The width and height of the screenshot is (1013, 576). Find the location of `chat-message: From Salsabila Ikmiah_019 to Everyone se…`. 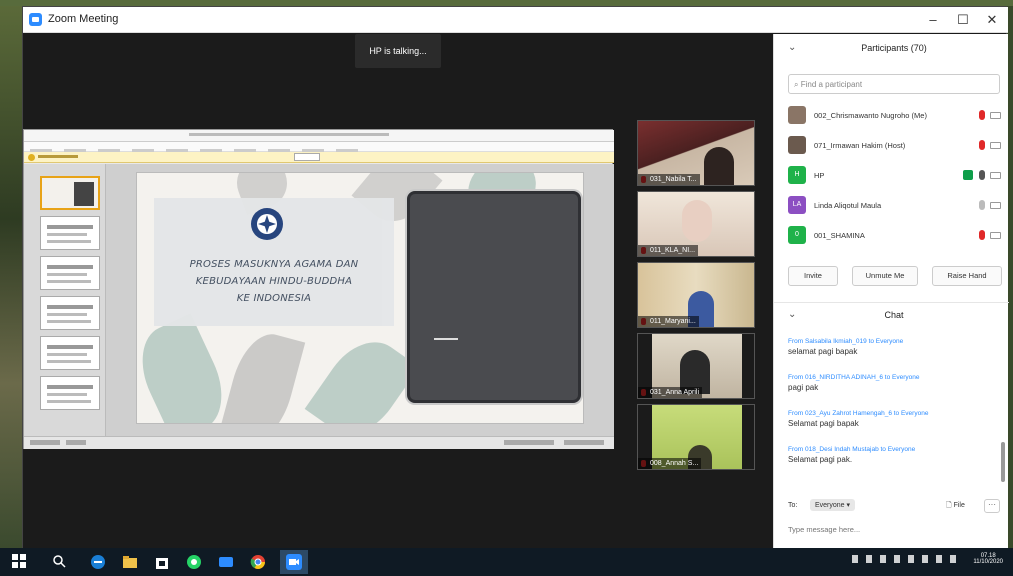

chat-message: From Salsabila Ikmiah_019 to Everyone se… is located at coordinates (893, 347).